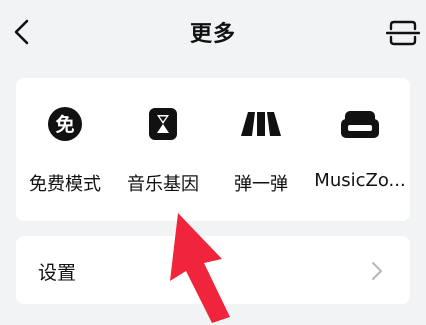 This screenshot has height=325, width=426. I want to click on annotation-arrow-icon, so click(200, 268).